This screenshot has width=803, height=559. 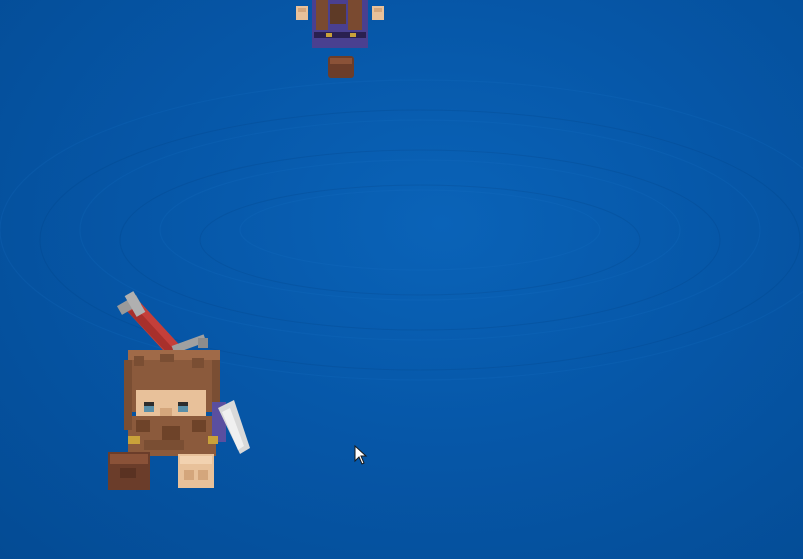 What do you see at coordinates (340, 42) in the screenshot?
I see `distant-dwarf-character` at bounding box center [340, 42].